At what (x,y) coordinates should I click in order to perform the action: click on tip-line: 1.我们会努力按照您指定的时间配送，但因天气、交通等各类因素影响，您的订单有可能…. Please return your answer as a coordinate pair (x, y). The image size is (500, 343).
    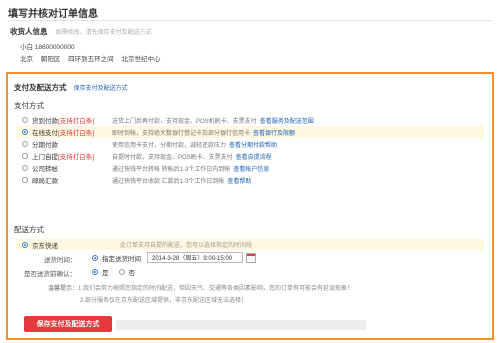
    Looking at the image, I should click on (216, 289).